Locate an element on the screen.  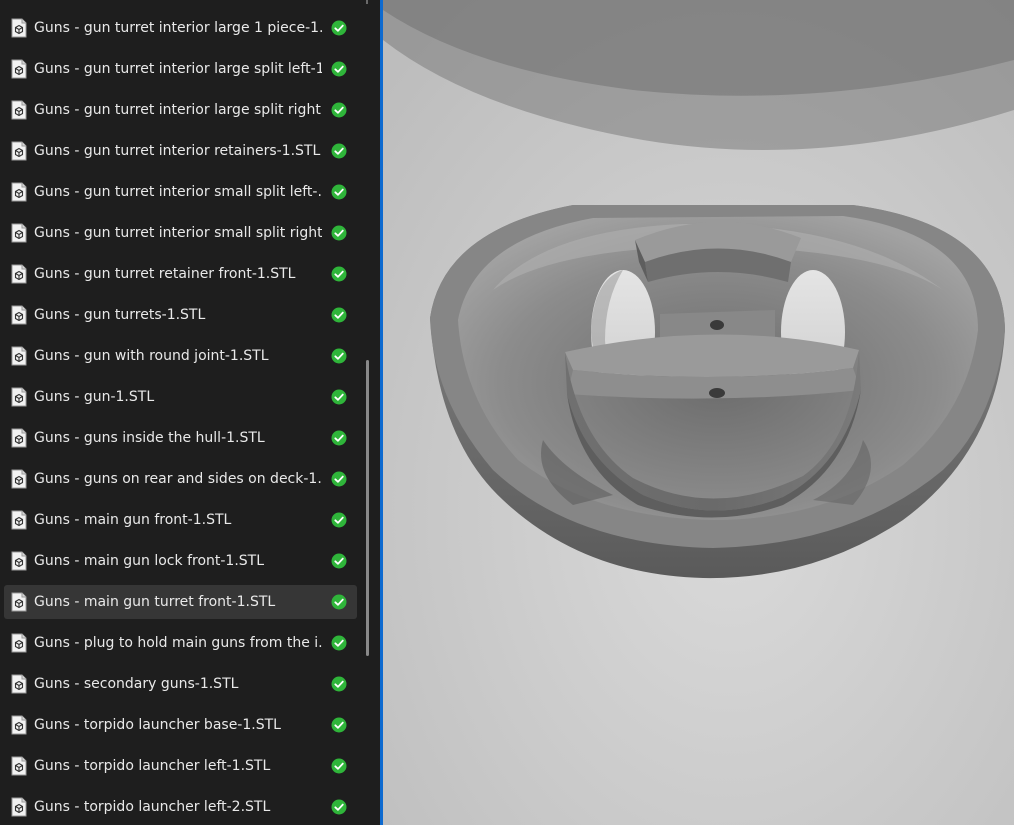
file-list-item: Guns - main gun turret front-1.STL is located at coordinates (180, 602).